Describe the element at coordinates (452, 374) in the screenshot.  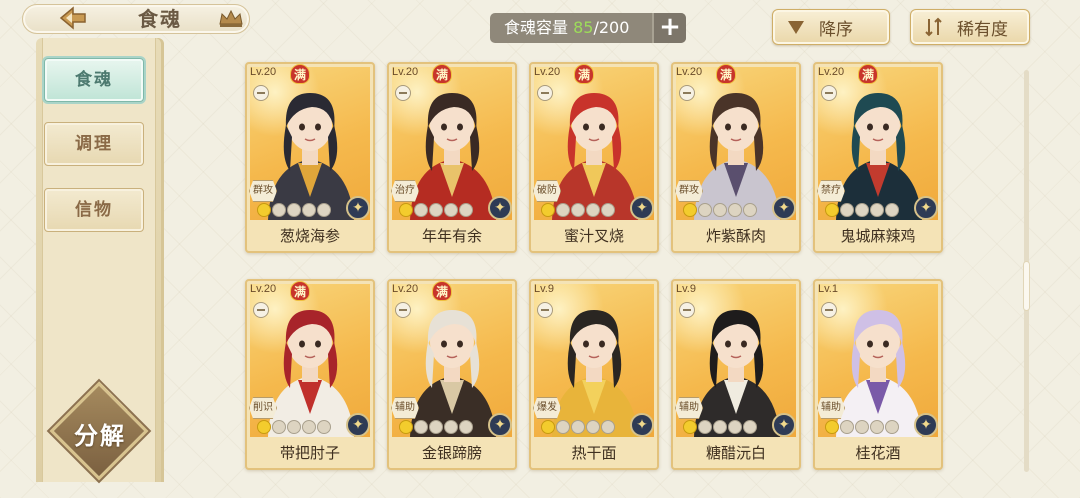
I see `food-soul-card: Lv.20 满 辅助 ✦ 金银蹄膀` at that location.